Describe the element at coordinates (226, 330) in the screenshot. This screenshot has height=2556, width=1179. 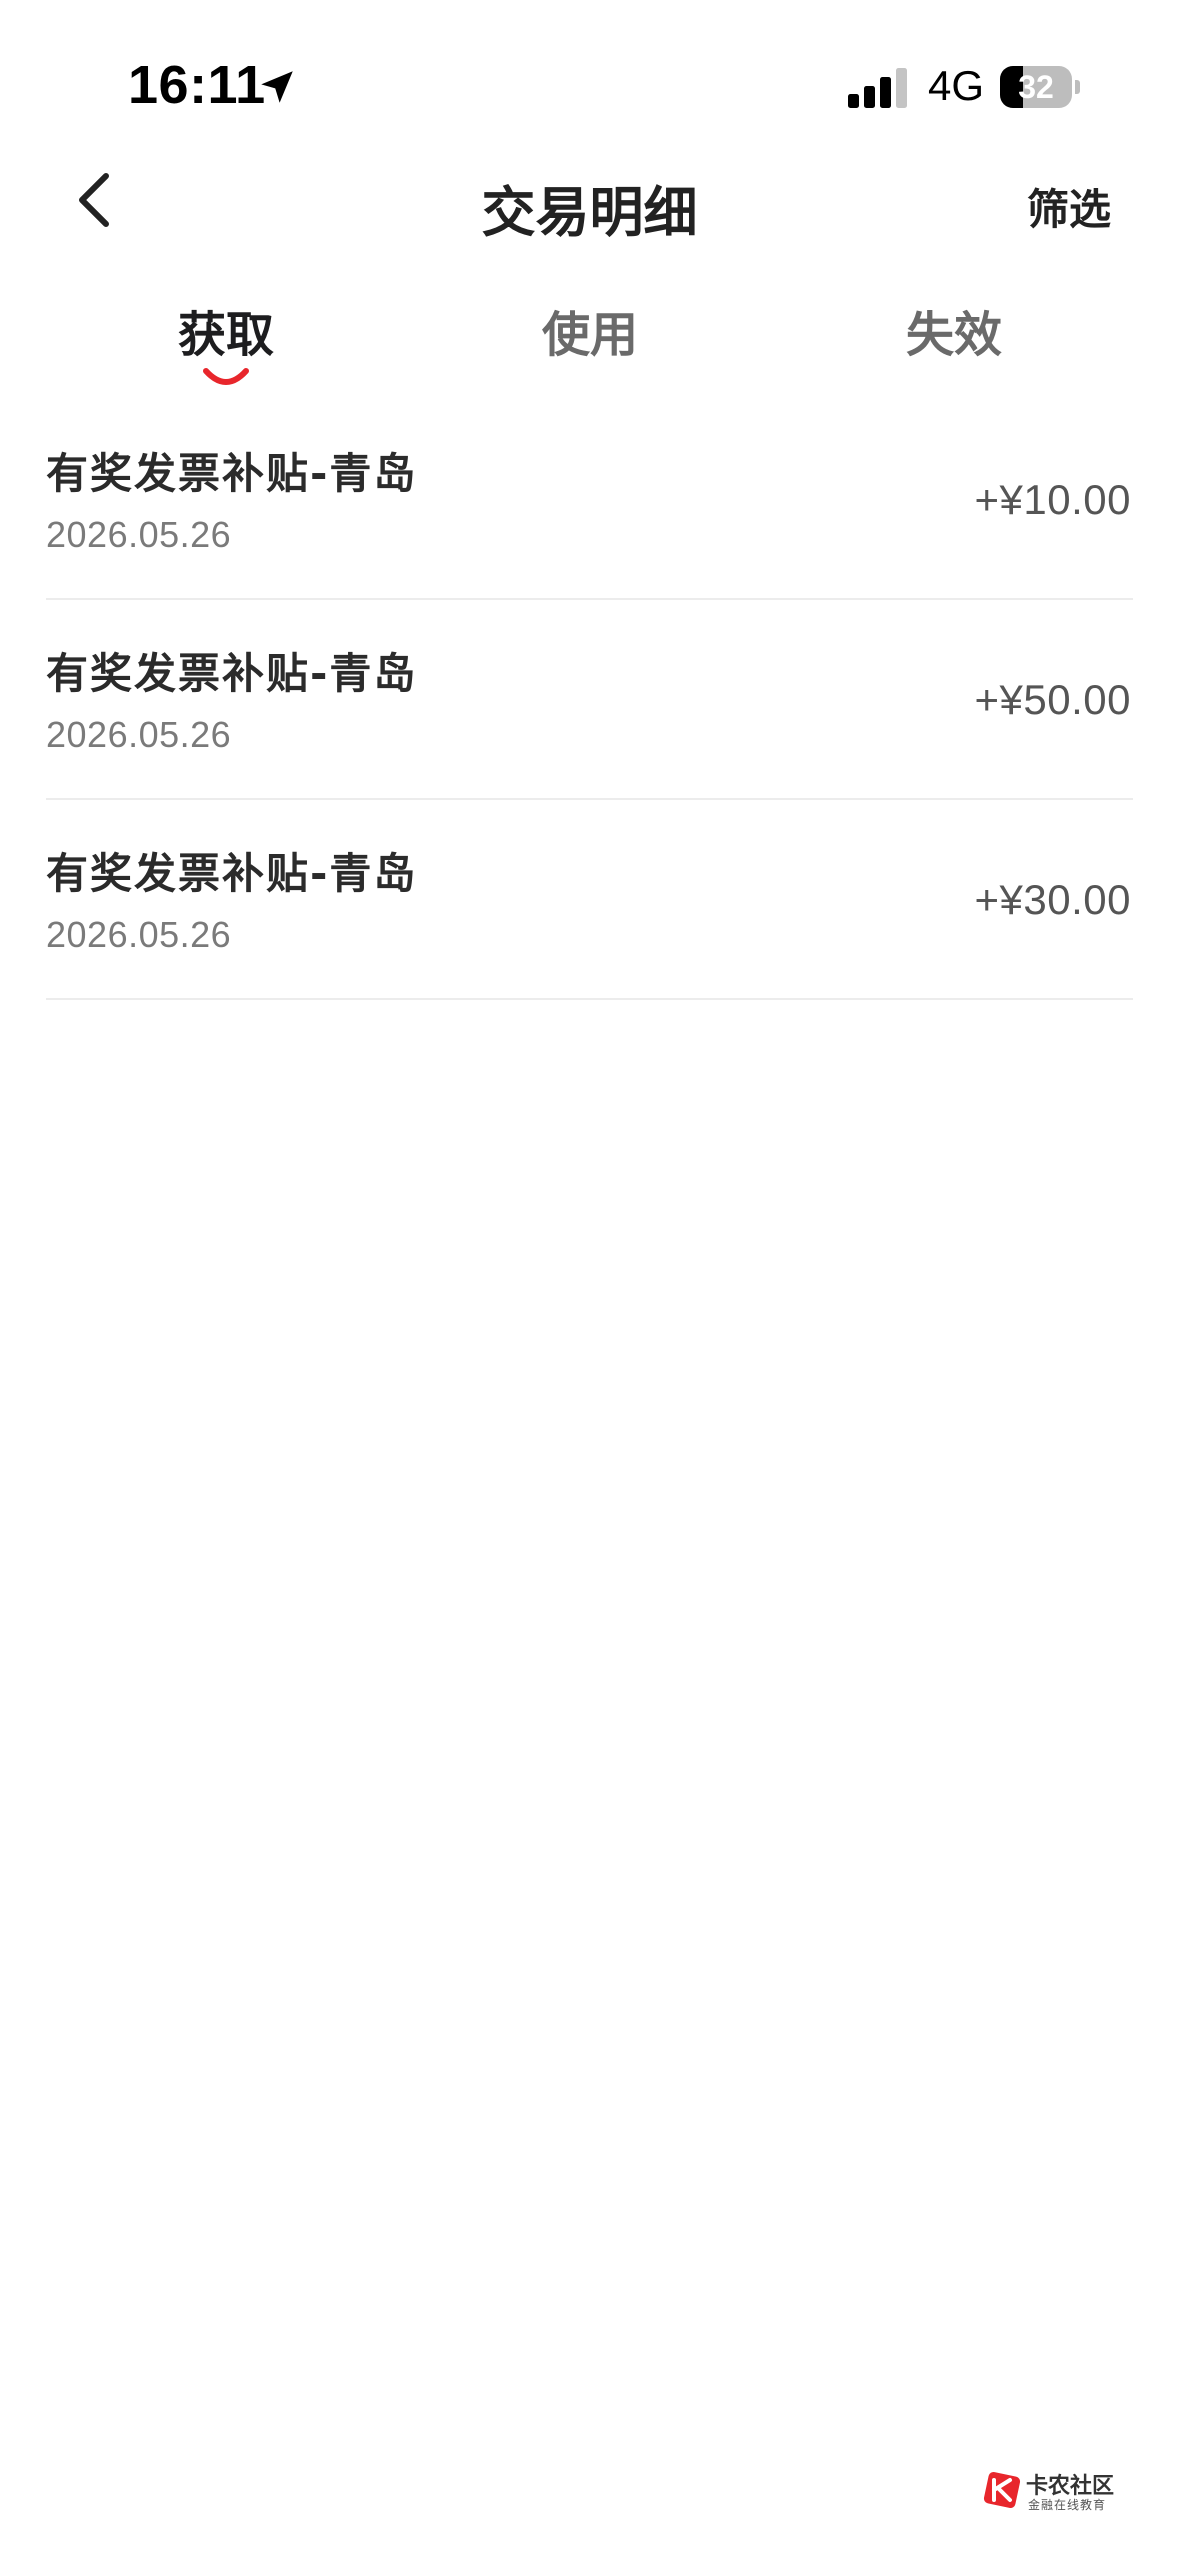
I see `tab-acquire: 获取` at that location.